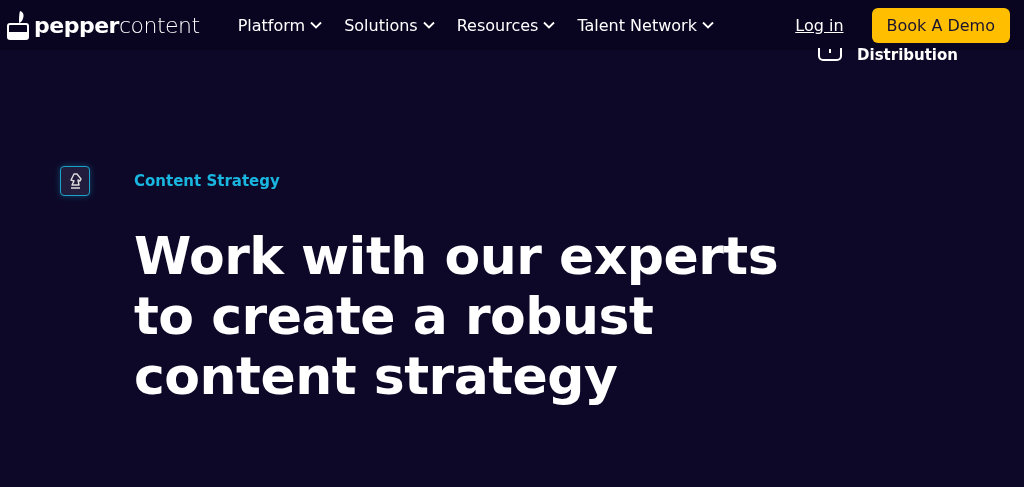 This screenshot has width=1024, height=487. Describe the element at coordinates (819, 25) in the screenshot. I see `login-link: Log in` at that location.